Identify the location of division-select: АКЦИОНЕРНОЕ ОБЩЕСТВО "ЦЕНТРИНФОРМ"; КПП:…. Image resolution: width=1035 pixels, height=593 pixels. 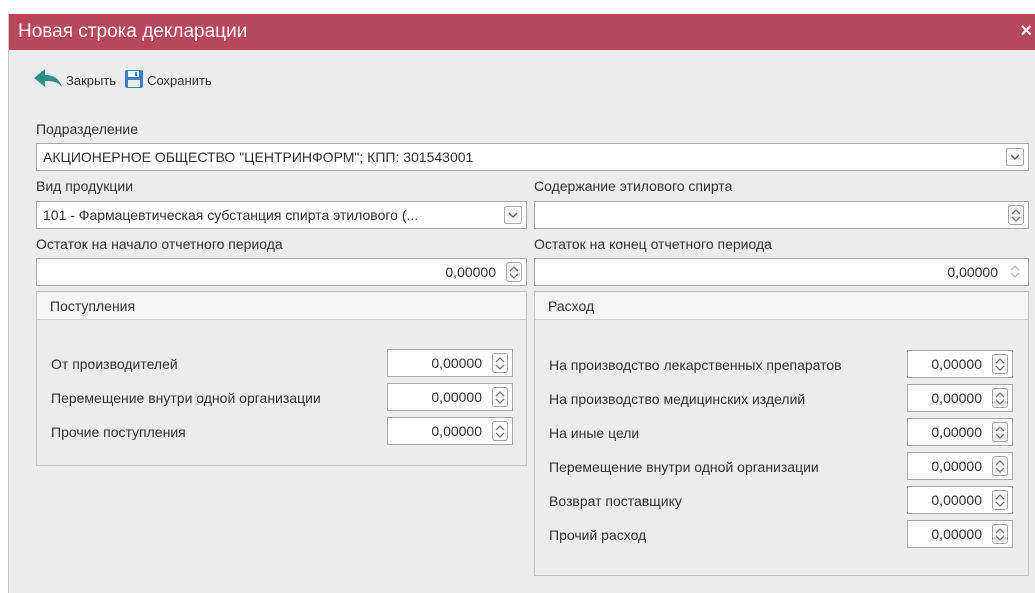
(532, 157).